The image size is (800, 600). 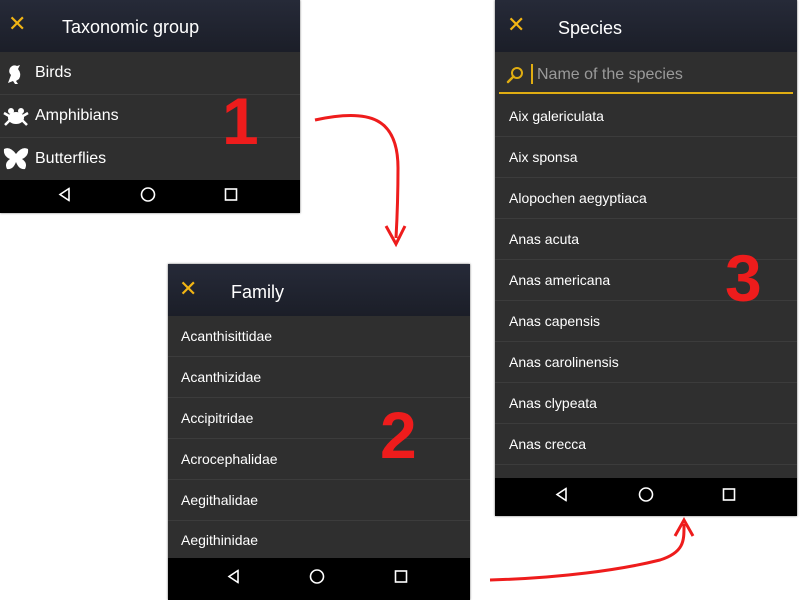 What do you see at coordinates (646, 362) in the screenshot?
I see `list-item: Anas carolinensis` at bounding box center [646, 362].